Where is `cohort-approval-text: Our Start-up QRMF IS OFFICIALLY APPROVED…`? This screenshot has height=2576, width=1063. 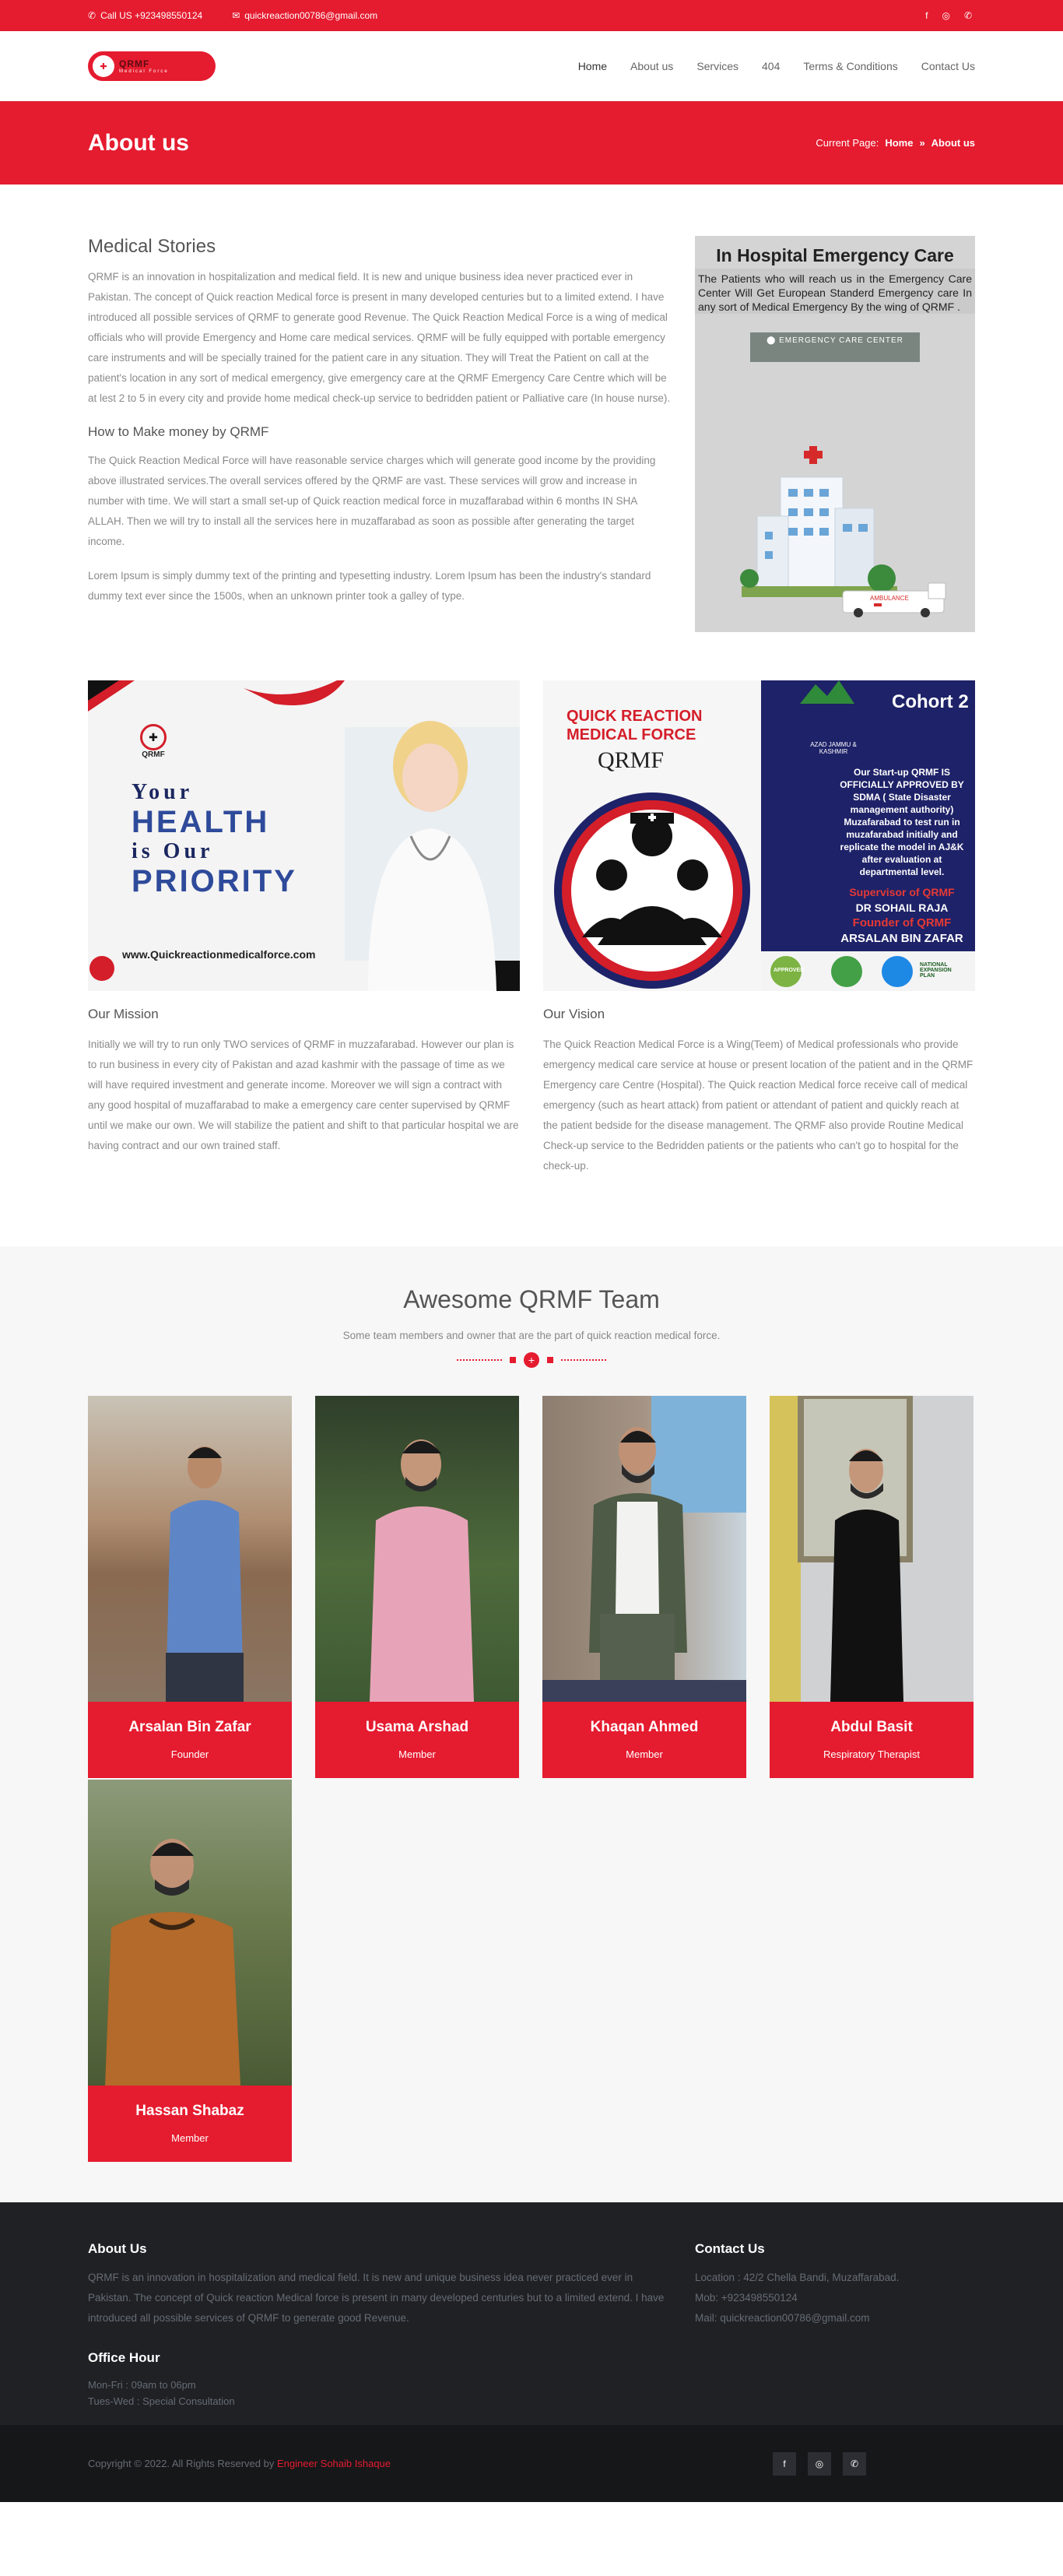
cohort-approval-text: Our Start-up QRMF IS OFFICIALLY APPROVED… is located at coordinates (902, 822).